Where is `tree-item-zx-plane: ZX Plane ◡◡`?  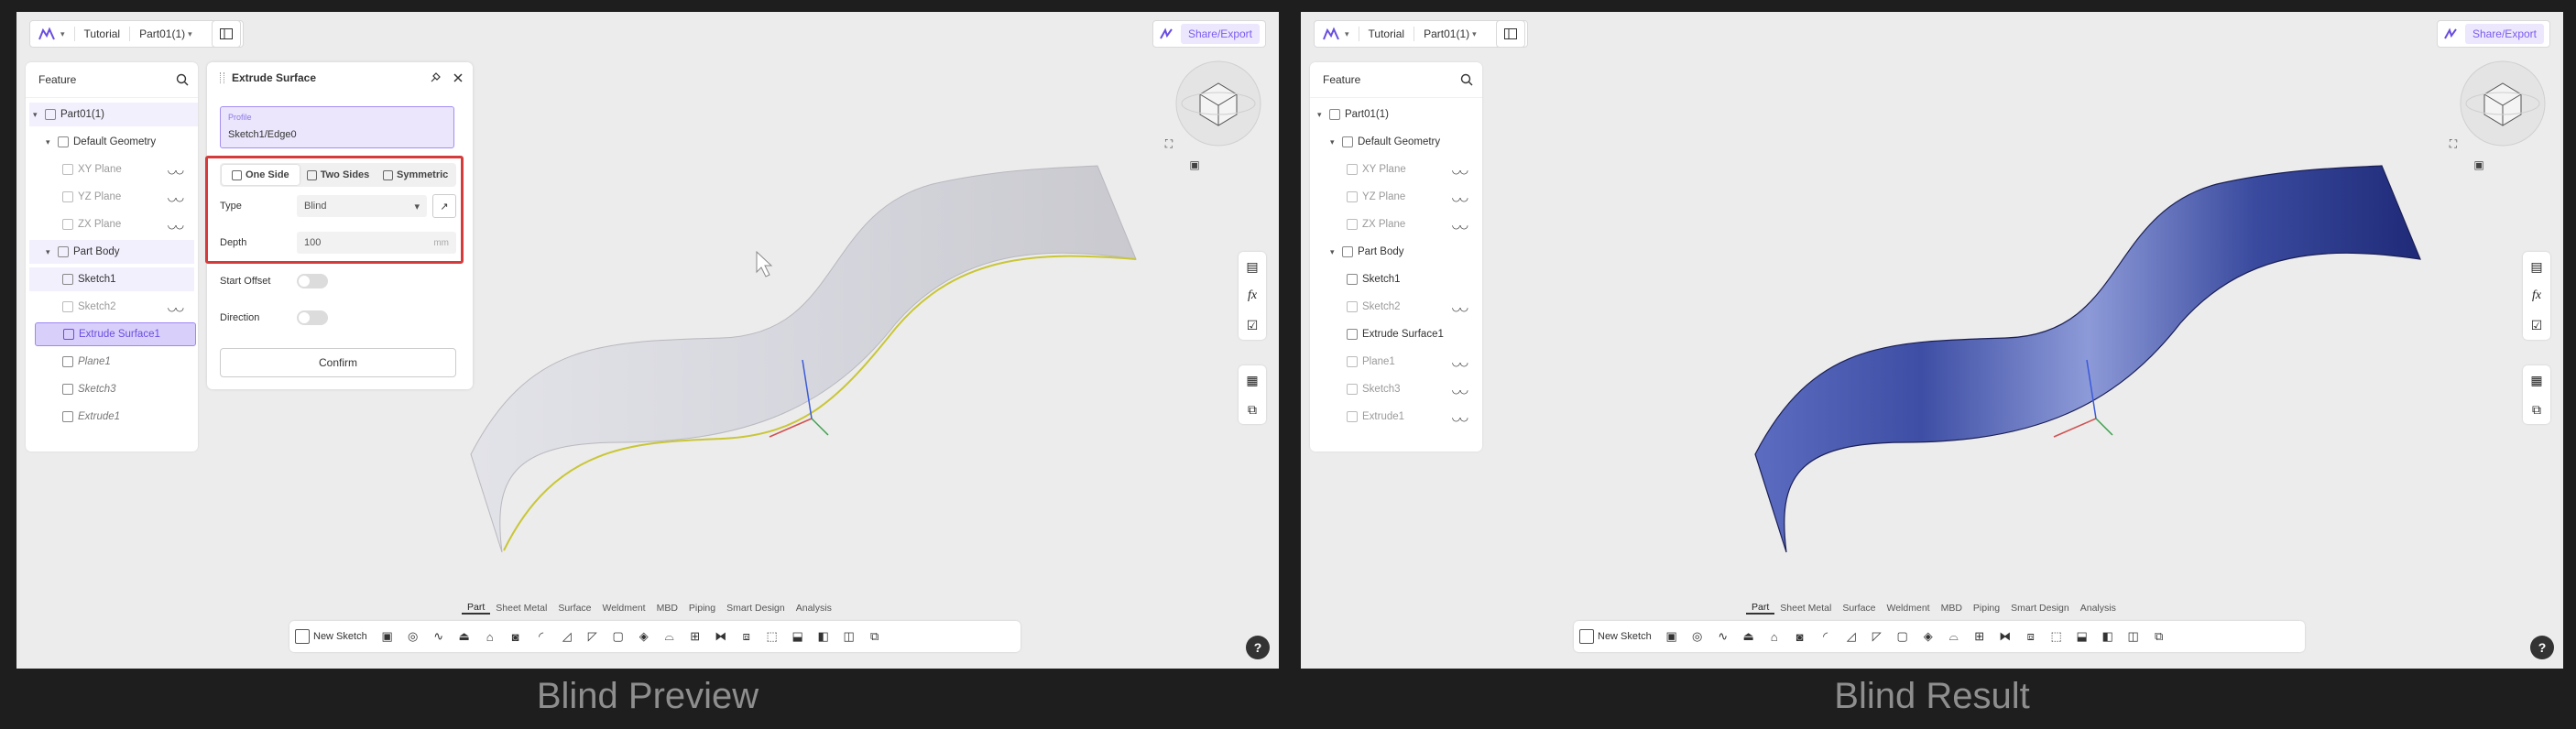 tree-item-zx-plane: ZX Plane ◡◡ is located at coordinates (128, 224).